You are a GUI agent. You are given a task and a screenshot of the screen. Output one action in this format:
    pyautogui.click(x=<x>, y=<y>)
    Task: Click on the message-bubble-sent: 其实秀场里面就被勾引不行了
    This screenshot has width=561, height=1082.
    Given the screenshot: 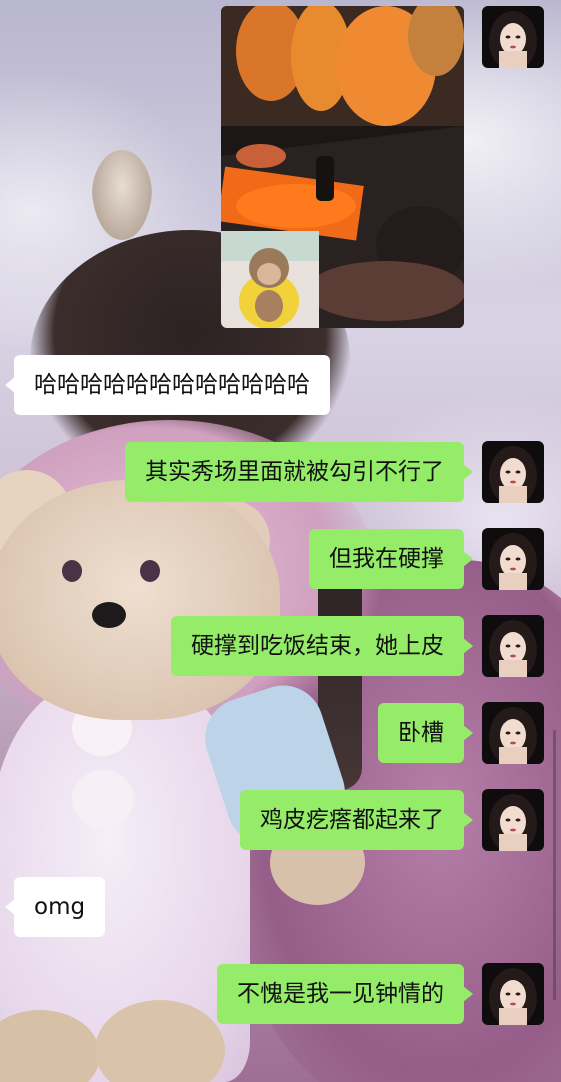 What is the action you would take?
    pyautogui.click(x=299, y=472)
    